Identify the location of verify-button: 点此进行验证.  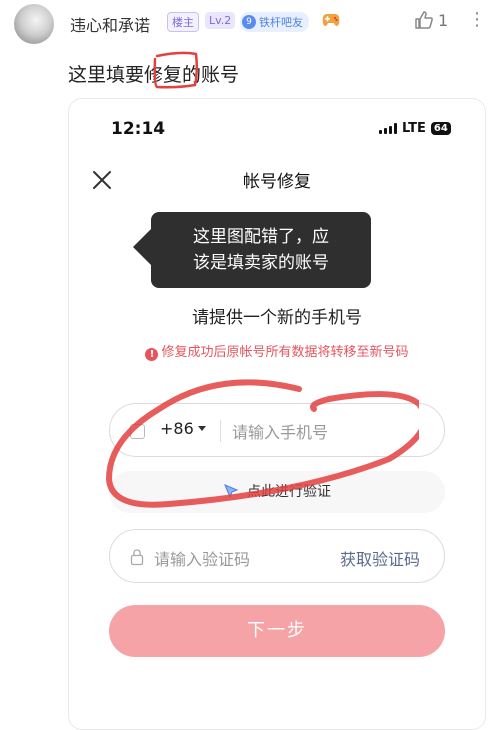
(277, 492).